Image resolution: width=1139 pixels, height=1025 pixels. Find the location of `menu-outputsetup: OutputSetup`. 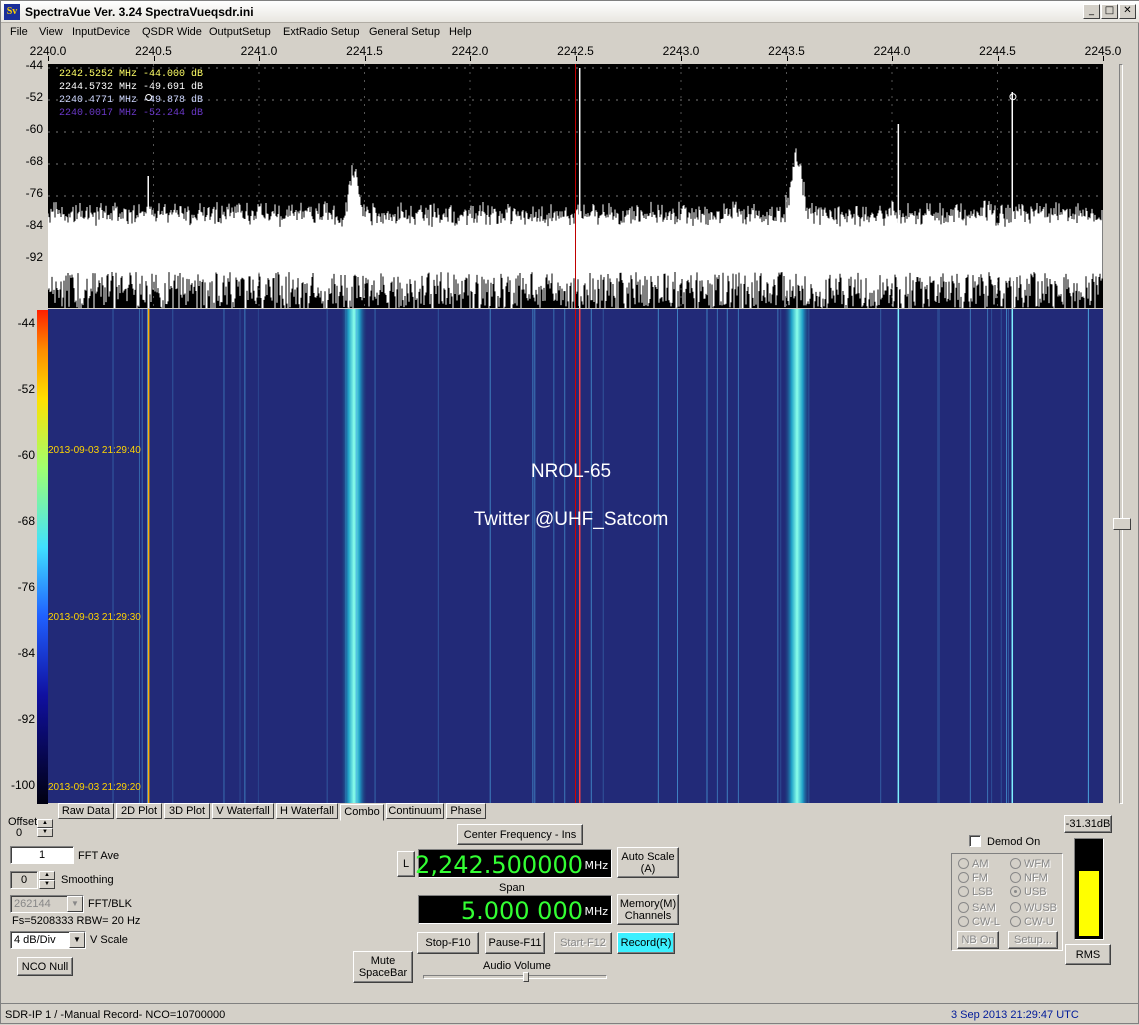

menu-outputsetup: OutputSetup is located at coordinates (240, 32).